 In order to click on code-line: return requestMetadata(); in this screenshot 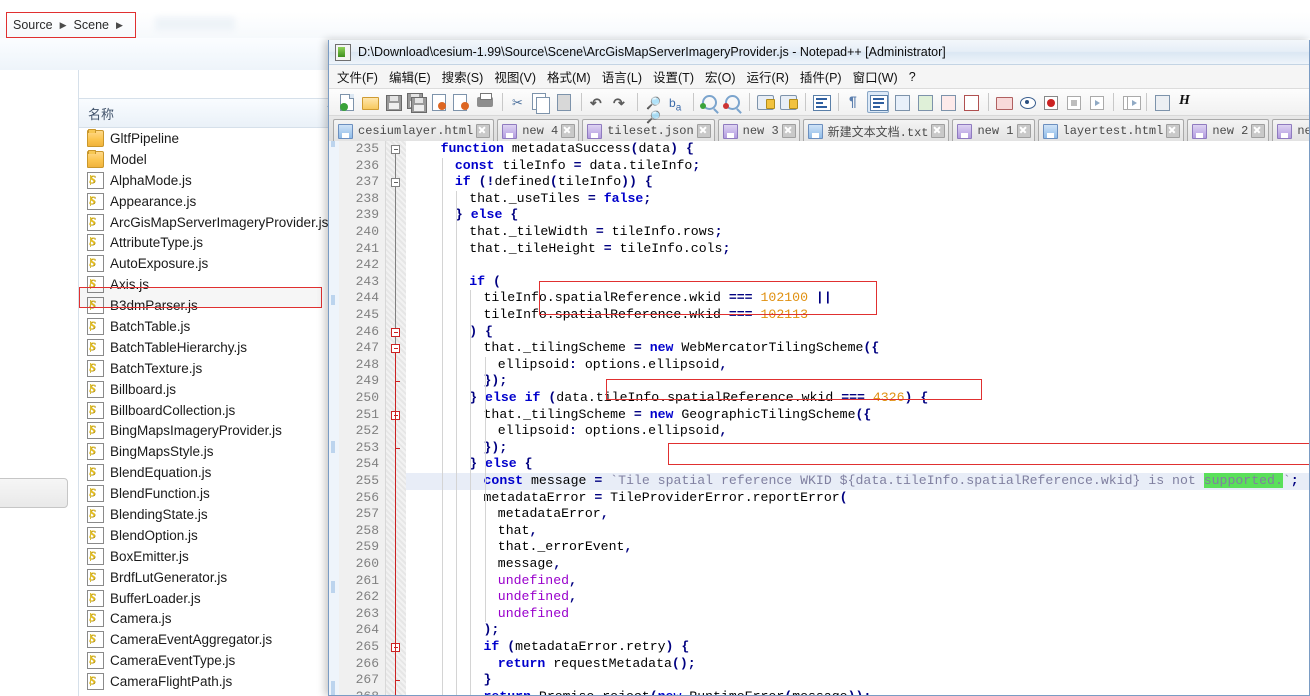, I will do `click(551, 664)`.